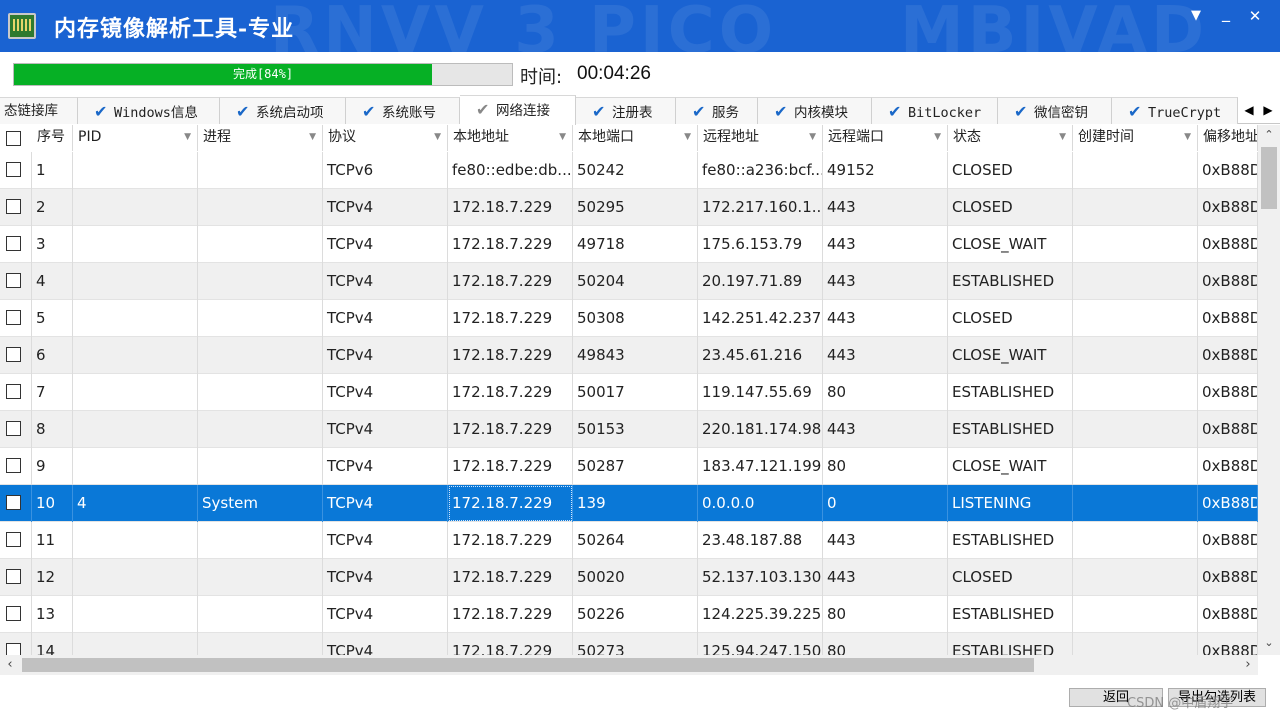 The image size is (1280, 720). I want to click on scroll-down-icon: ⌄, so click(1269, 643).